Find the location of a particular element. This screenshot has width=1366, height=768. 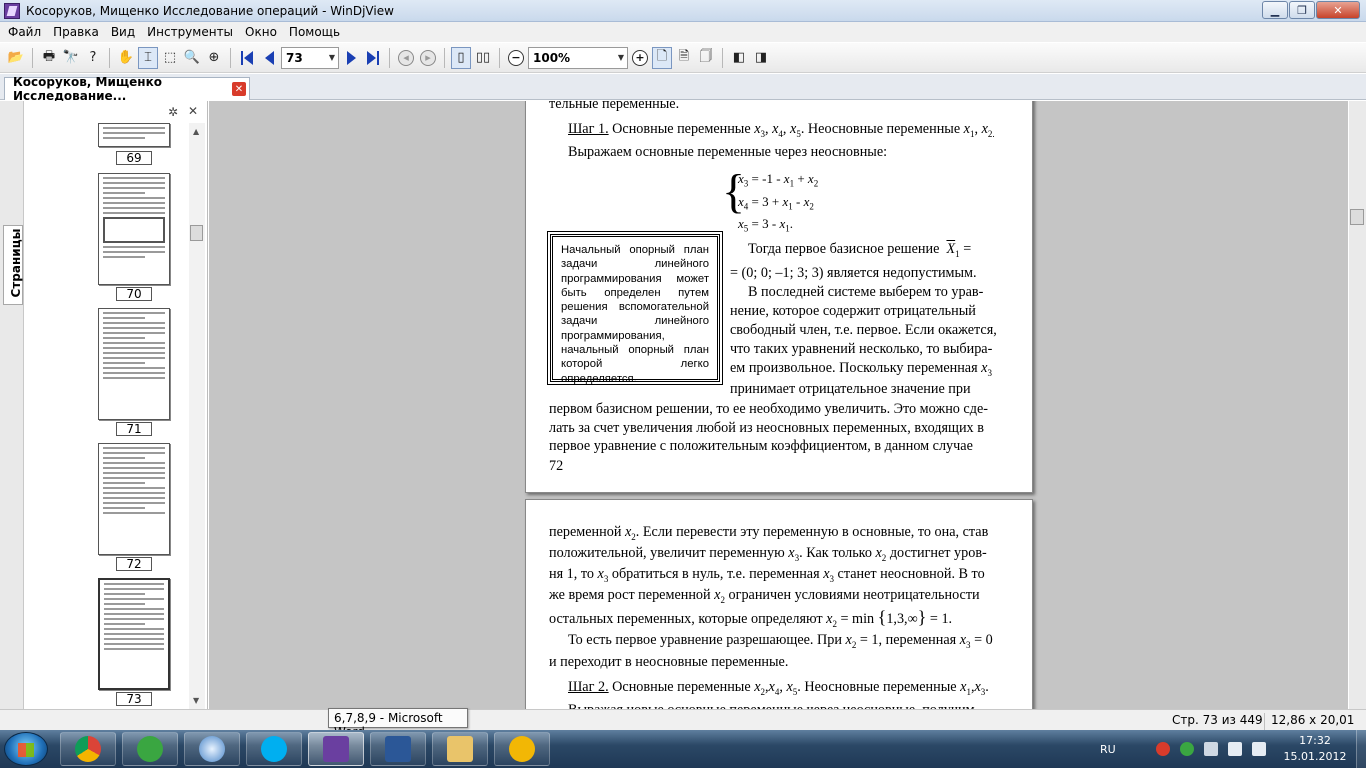

close-panel-icon: ✕ is located at coordinates (193, 111).